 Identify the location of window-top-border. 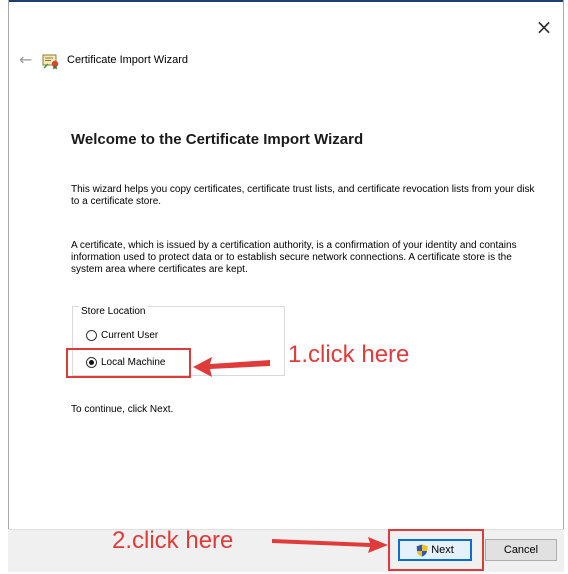
(286, 1).